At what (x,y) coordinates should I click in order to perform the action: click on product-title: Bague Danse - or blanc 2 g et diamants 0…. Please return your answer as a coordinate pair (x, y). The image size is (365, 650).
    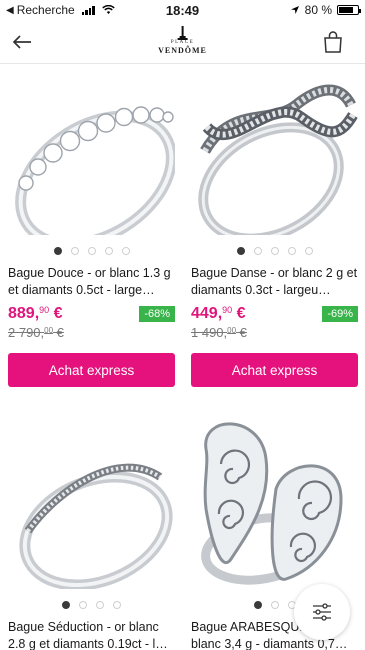
    Looking at the image, I should click on (274, 282).